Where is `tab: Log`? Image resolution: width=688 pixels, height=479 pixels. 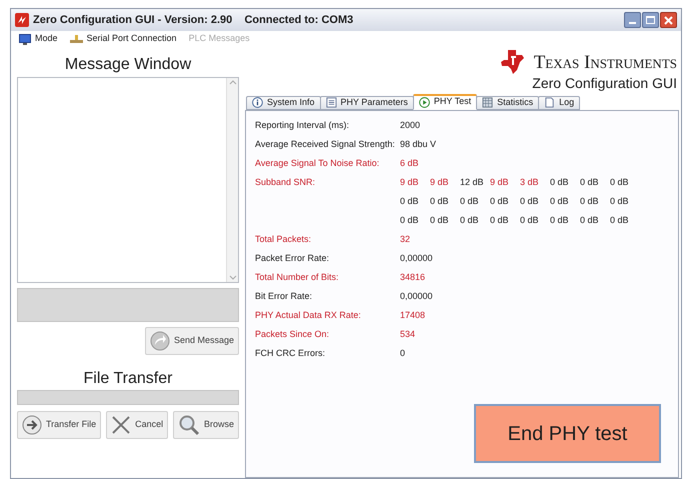 tab: Log is located at coordinates (559, 103).